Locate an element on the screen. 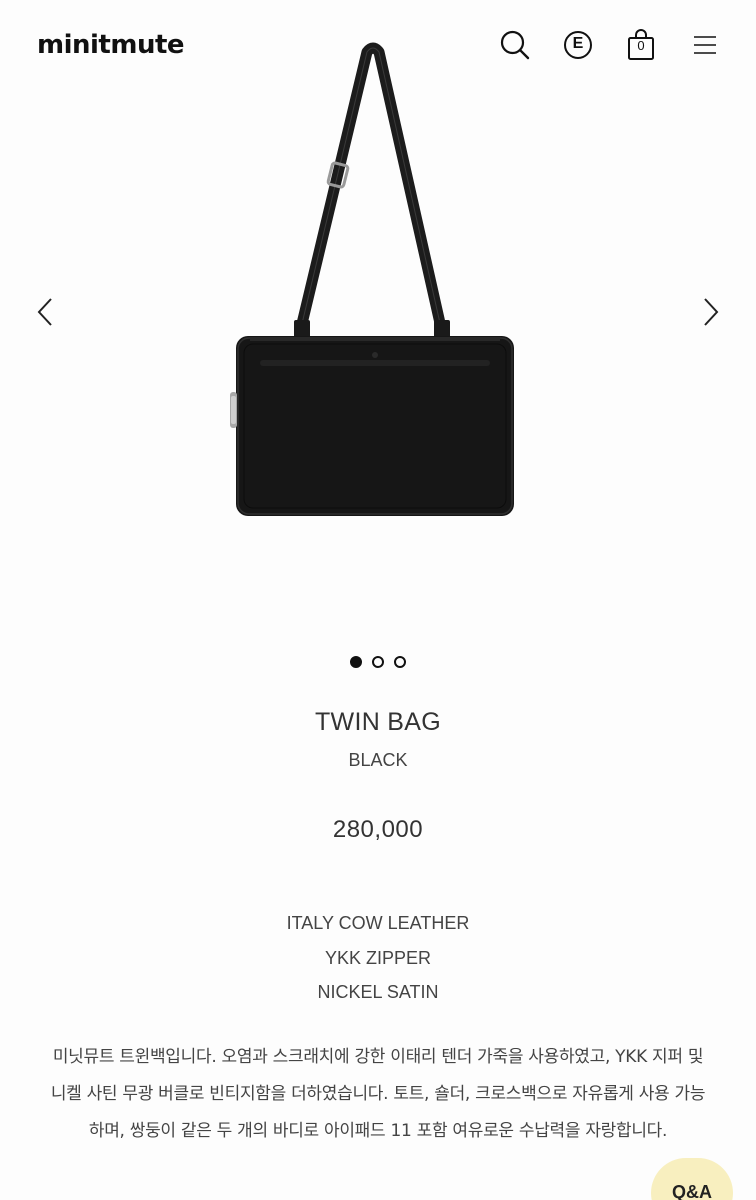  product-color: BLACK is located at coordinates (378, 760).